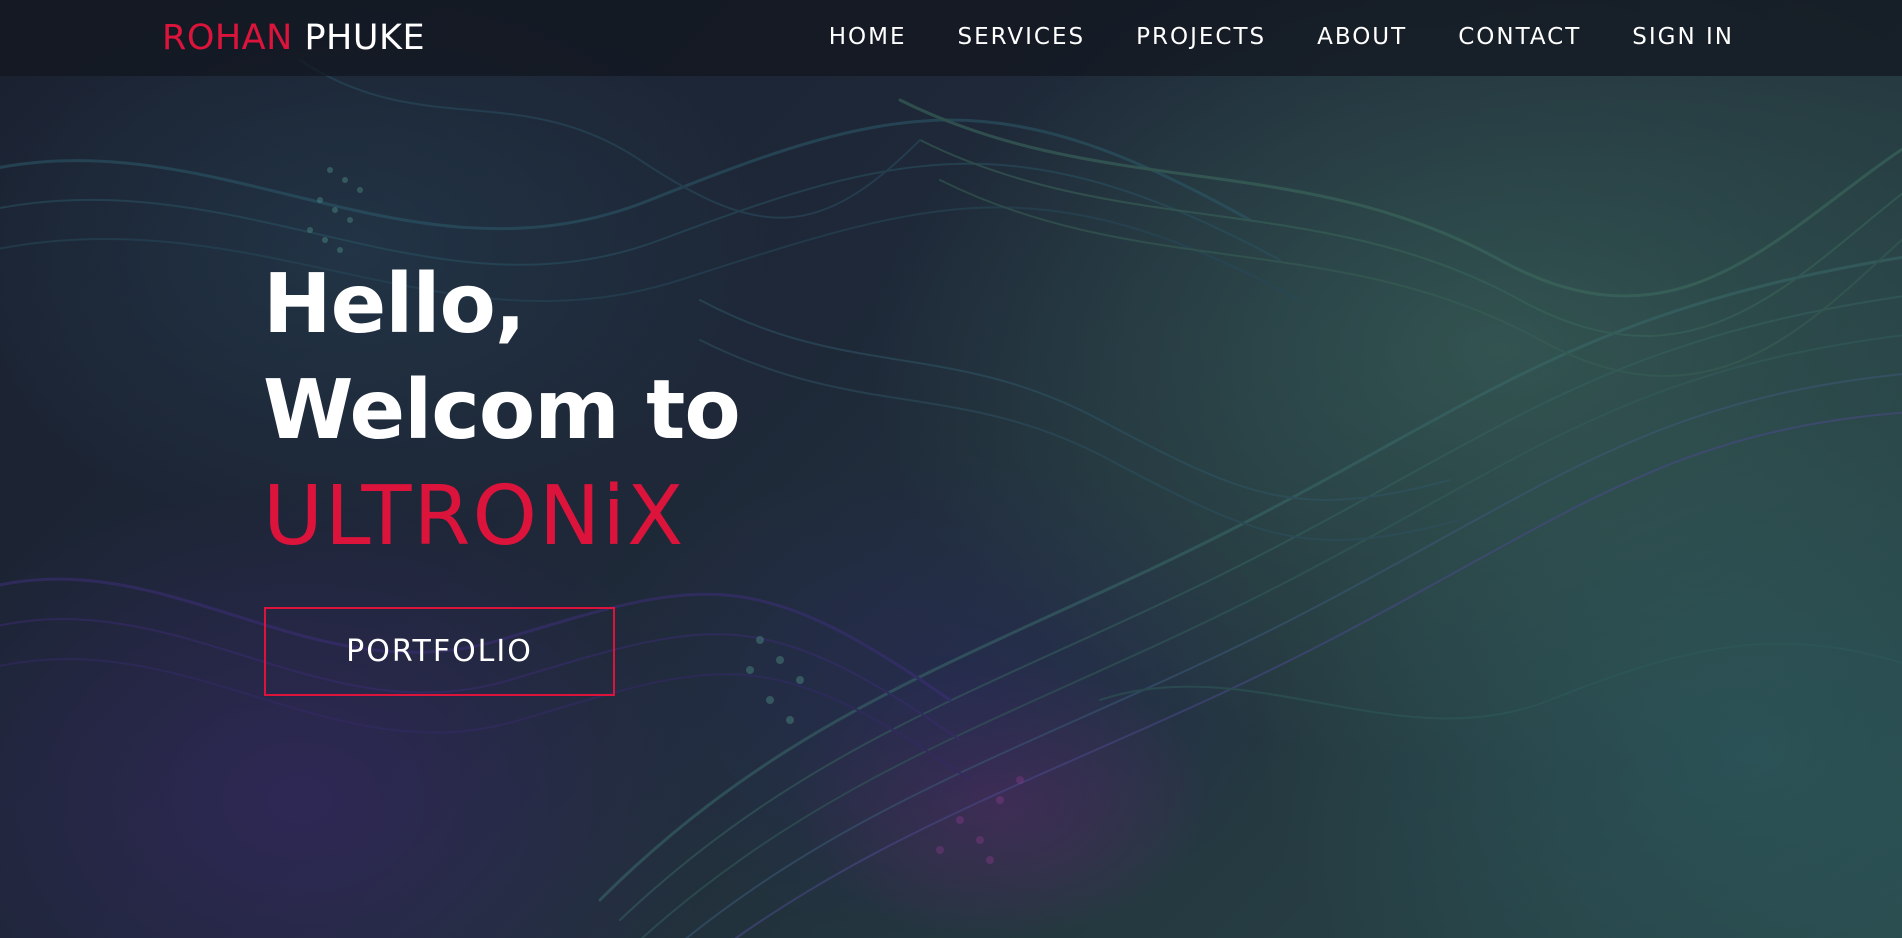  I want to click on hero-welcome: Welcom to, so click(502, 410).